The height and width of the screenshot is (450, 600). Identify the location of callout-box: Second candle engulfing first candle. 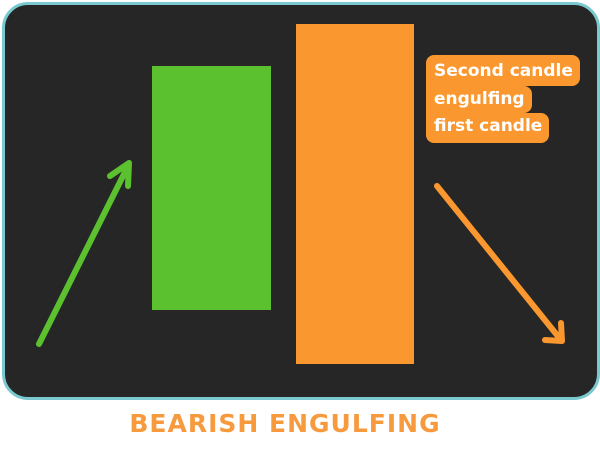
(503, 99).